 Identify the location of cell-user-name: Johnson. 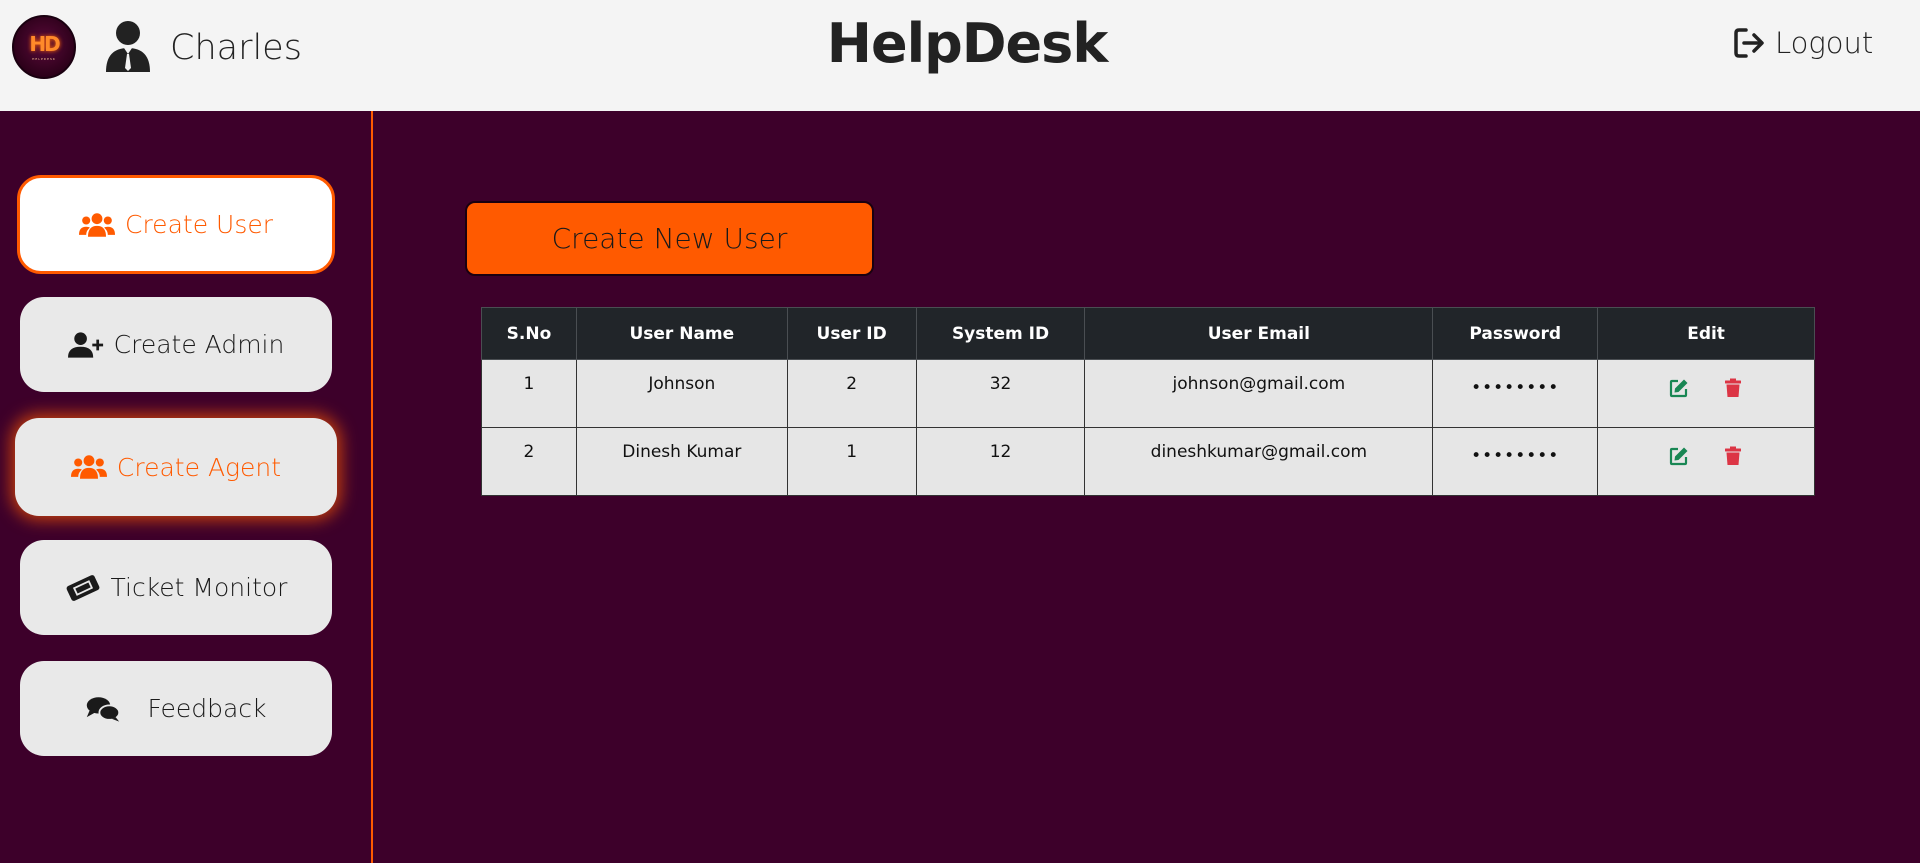
(681, 393).